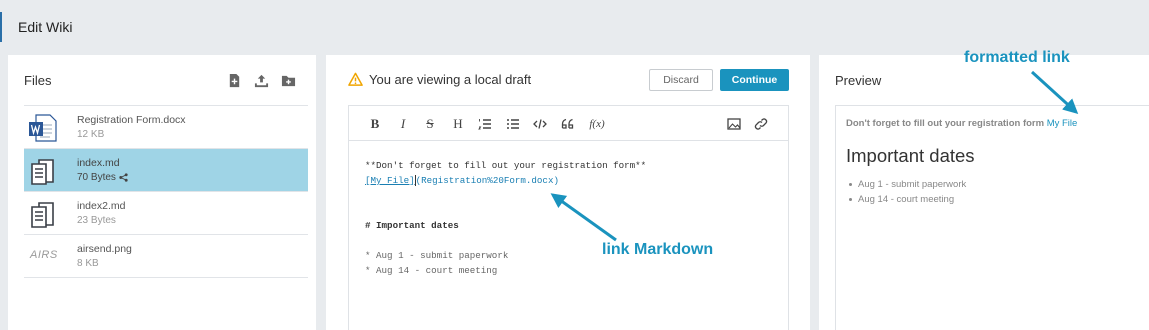 This screenshot has width=1149, height=330. Describe the element at coordinates (485, 124) in the screenshot. I see `ordered-list-icon` at that location.